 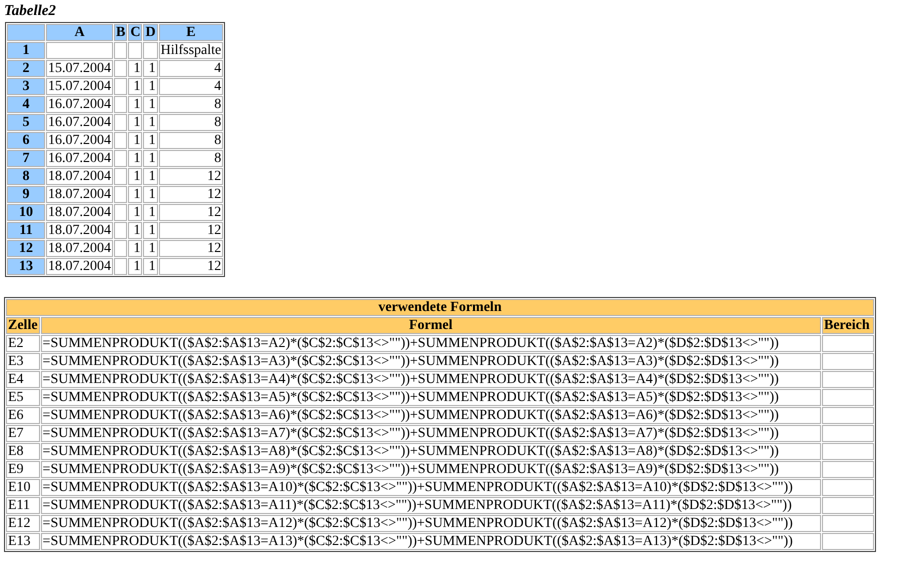 What do you see at coordinates (23, 361) in the screenshot?
I see `cell-reference: E3` at bounding box center [23, 361].